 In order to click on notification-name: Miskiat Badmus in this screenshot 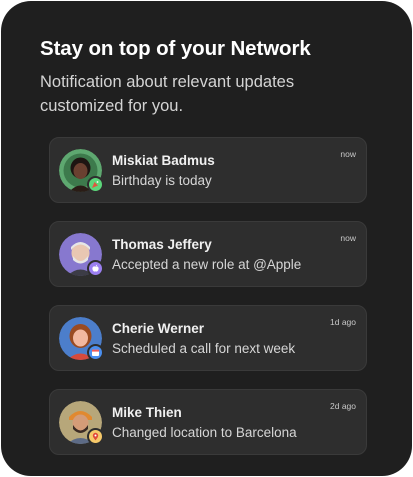, I will do `click(163, 160)`.